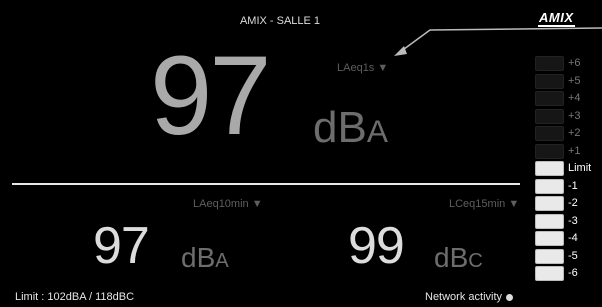 The image size is (602, 307). What do you see at coordinates (574, 133) in the screenshot?
I see `level-meter-label: +2` at bounding box center [574, 133].